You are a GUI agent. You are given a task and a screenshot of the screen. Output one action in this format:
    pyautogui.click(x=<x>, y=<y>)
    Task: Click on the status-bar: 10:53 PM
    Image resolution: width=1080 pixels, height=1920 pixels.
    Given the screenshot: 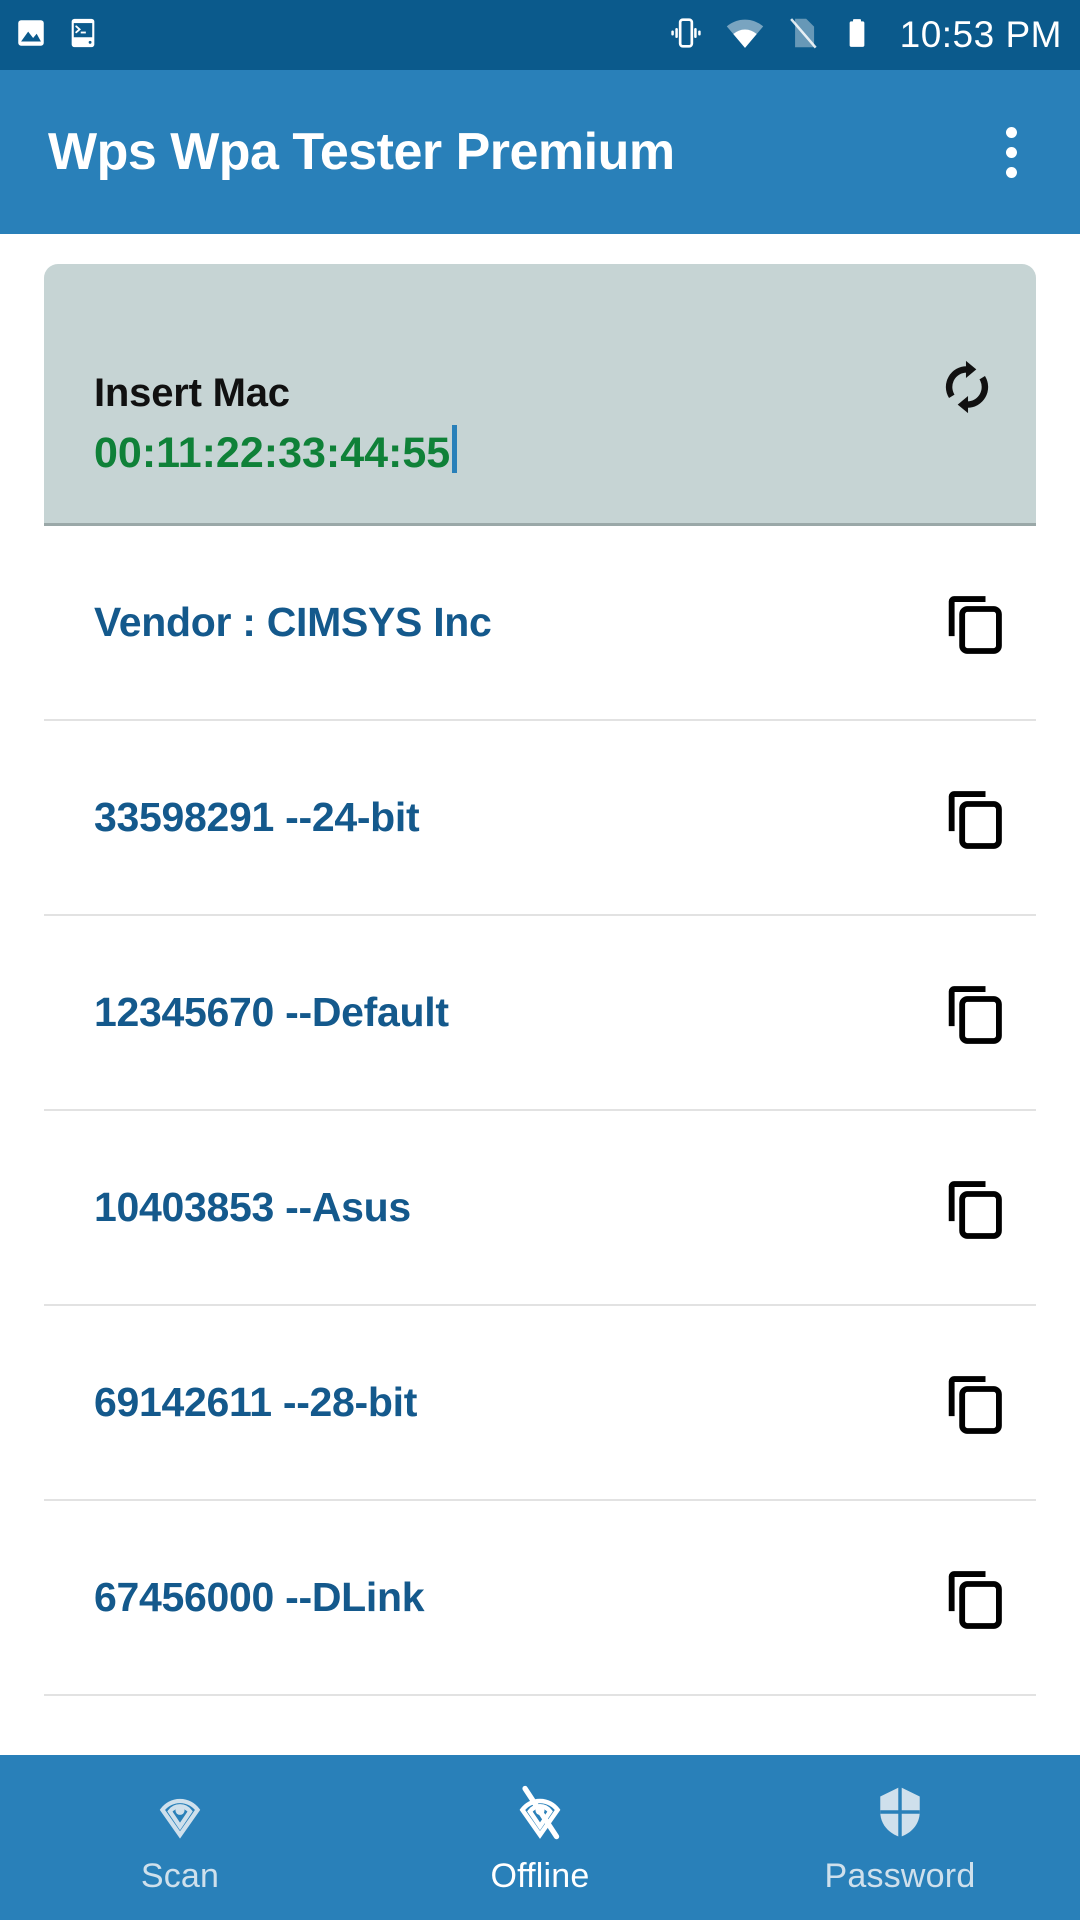 What is the action you would take?
    pyautogui.click(x=540, y=35)
    